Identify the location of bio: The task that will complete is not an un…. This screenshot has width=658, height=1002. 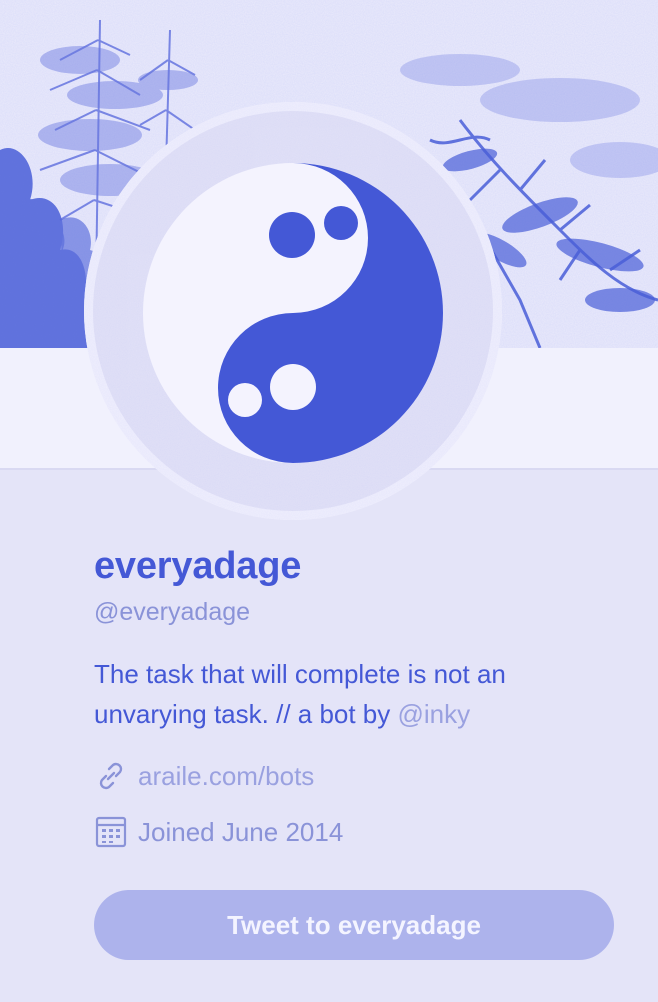
(354, 694).